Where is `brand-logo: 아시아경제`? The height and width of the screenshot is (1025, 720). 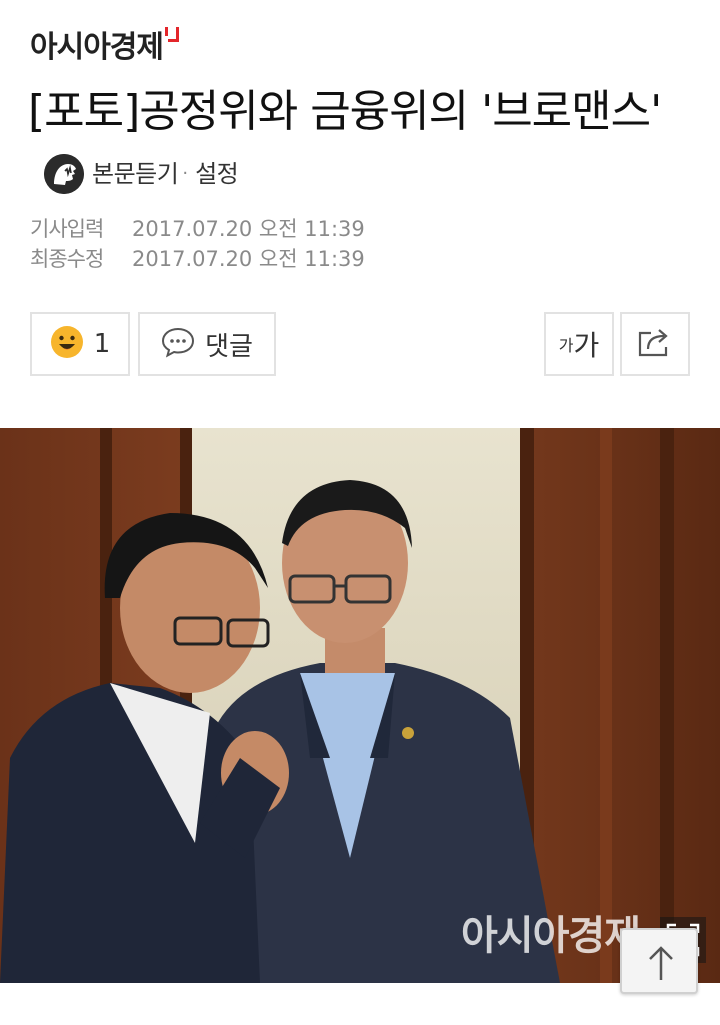
brand-logo: 아시아경제 is located at coordinates (104, 44).